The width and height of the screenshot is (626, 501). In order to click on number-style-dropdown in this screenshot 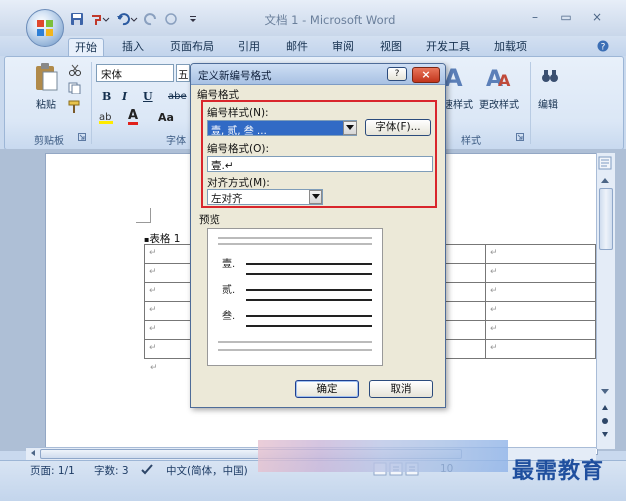, I will do `click(350, 128)`.